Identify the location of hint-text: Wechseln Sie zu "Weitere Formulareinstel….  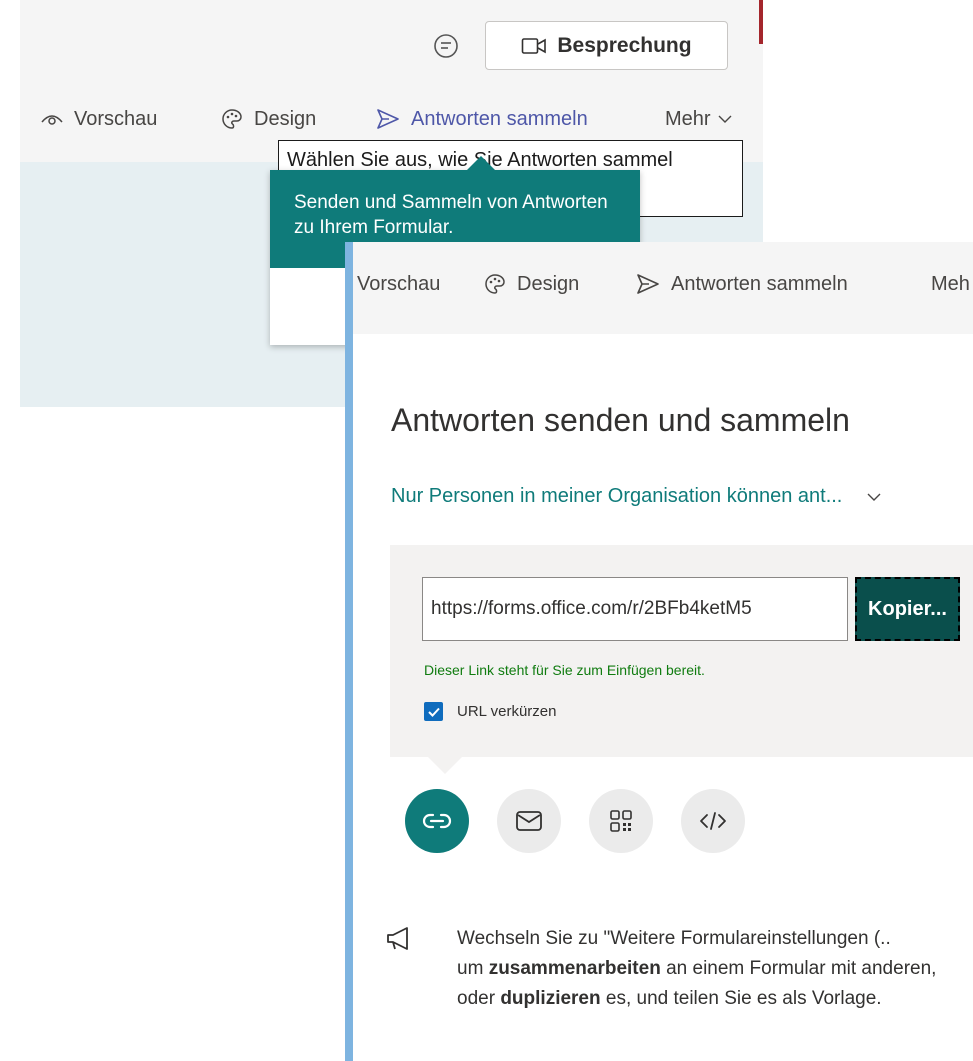
(715, 969).